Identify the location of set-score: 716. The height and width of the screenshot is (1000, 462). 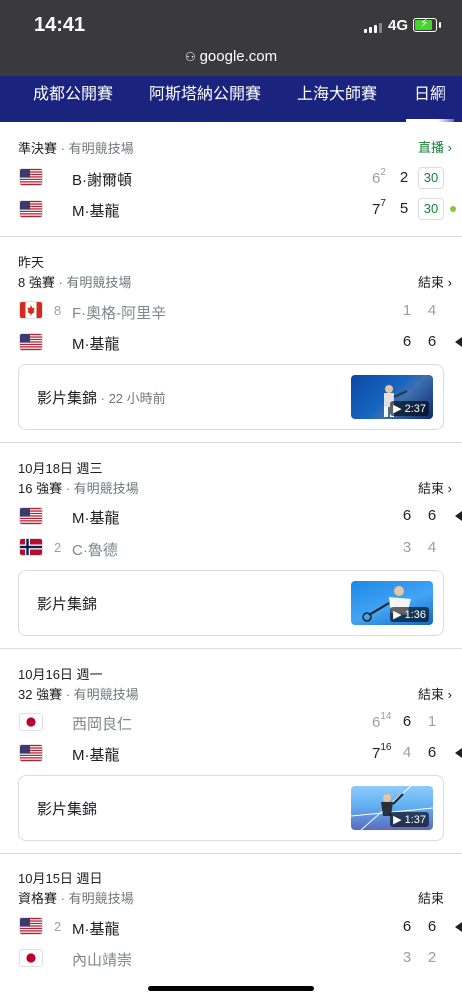
(382, 752).